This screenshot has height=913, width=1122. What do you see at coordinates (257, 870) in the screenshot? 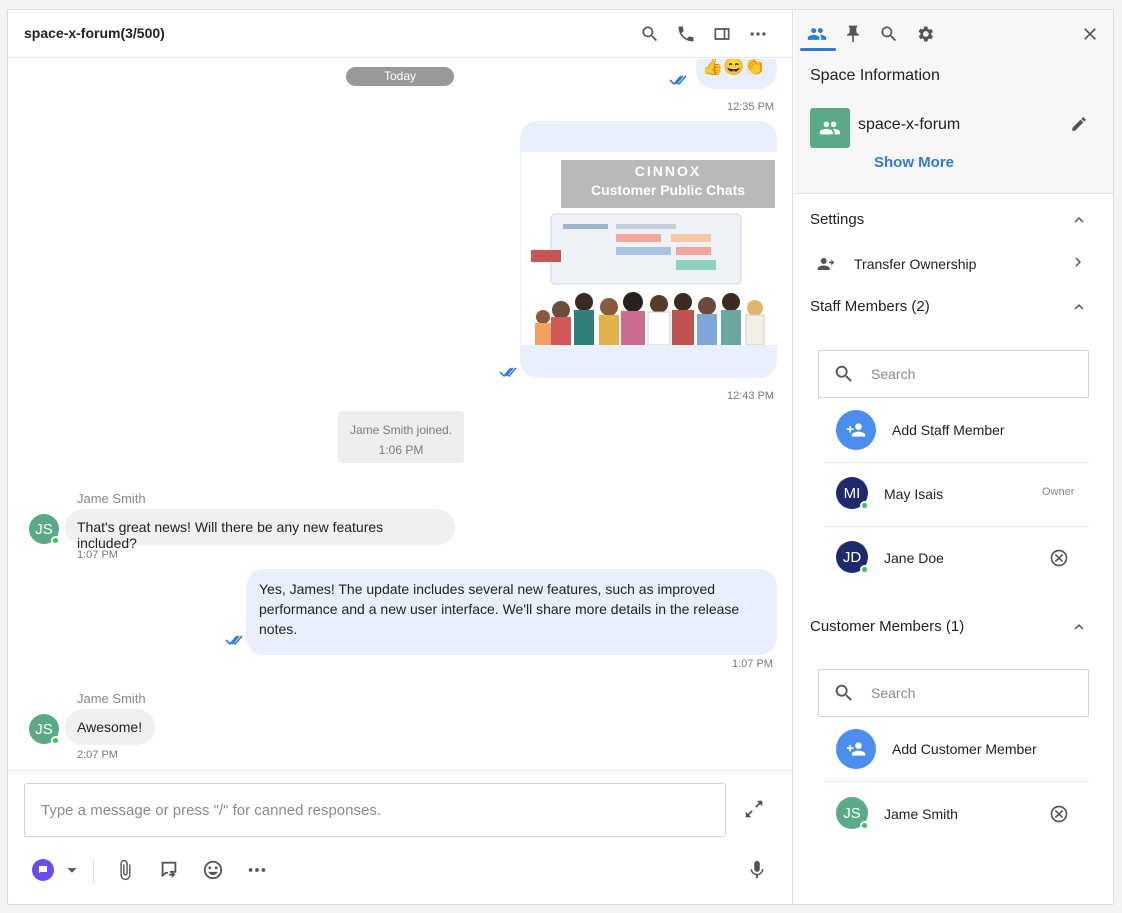
I see `more-tools-icon` at bounding box center [257, 870].